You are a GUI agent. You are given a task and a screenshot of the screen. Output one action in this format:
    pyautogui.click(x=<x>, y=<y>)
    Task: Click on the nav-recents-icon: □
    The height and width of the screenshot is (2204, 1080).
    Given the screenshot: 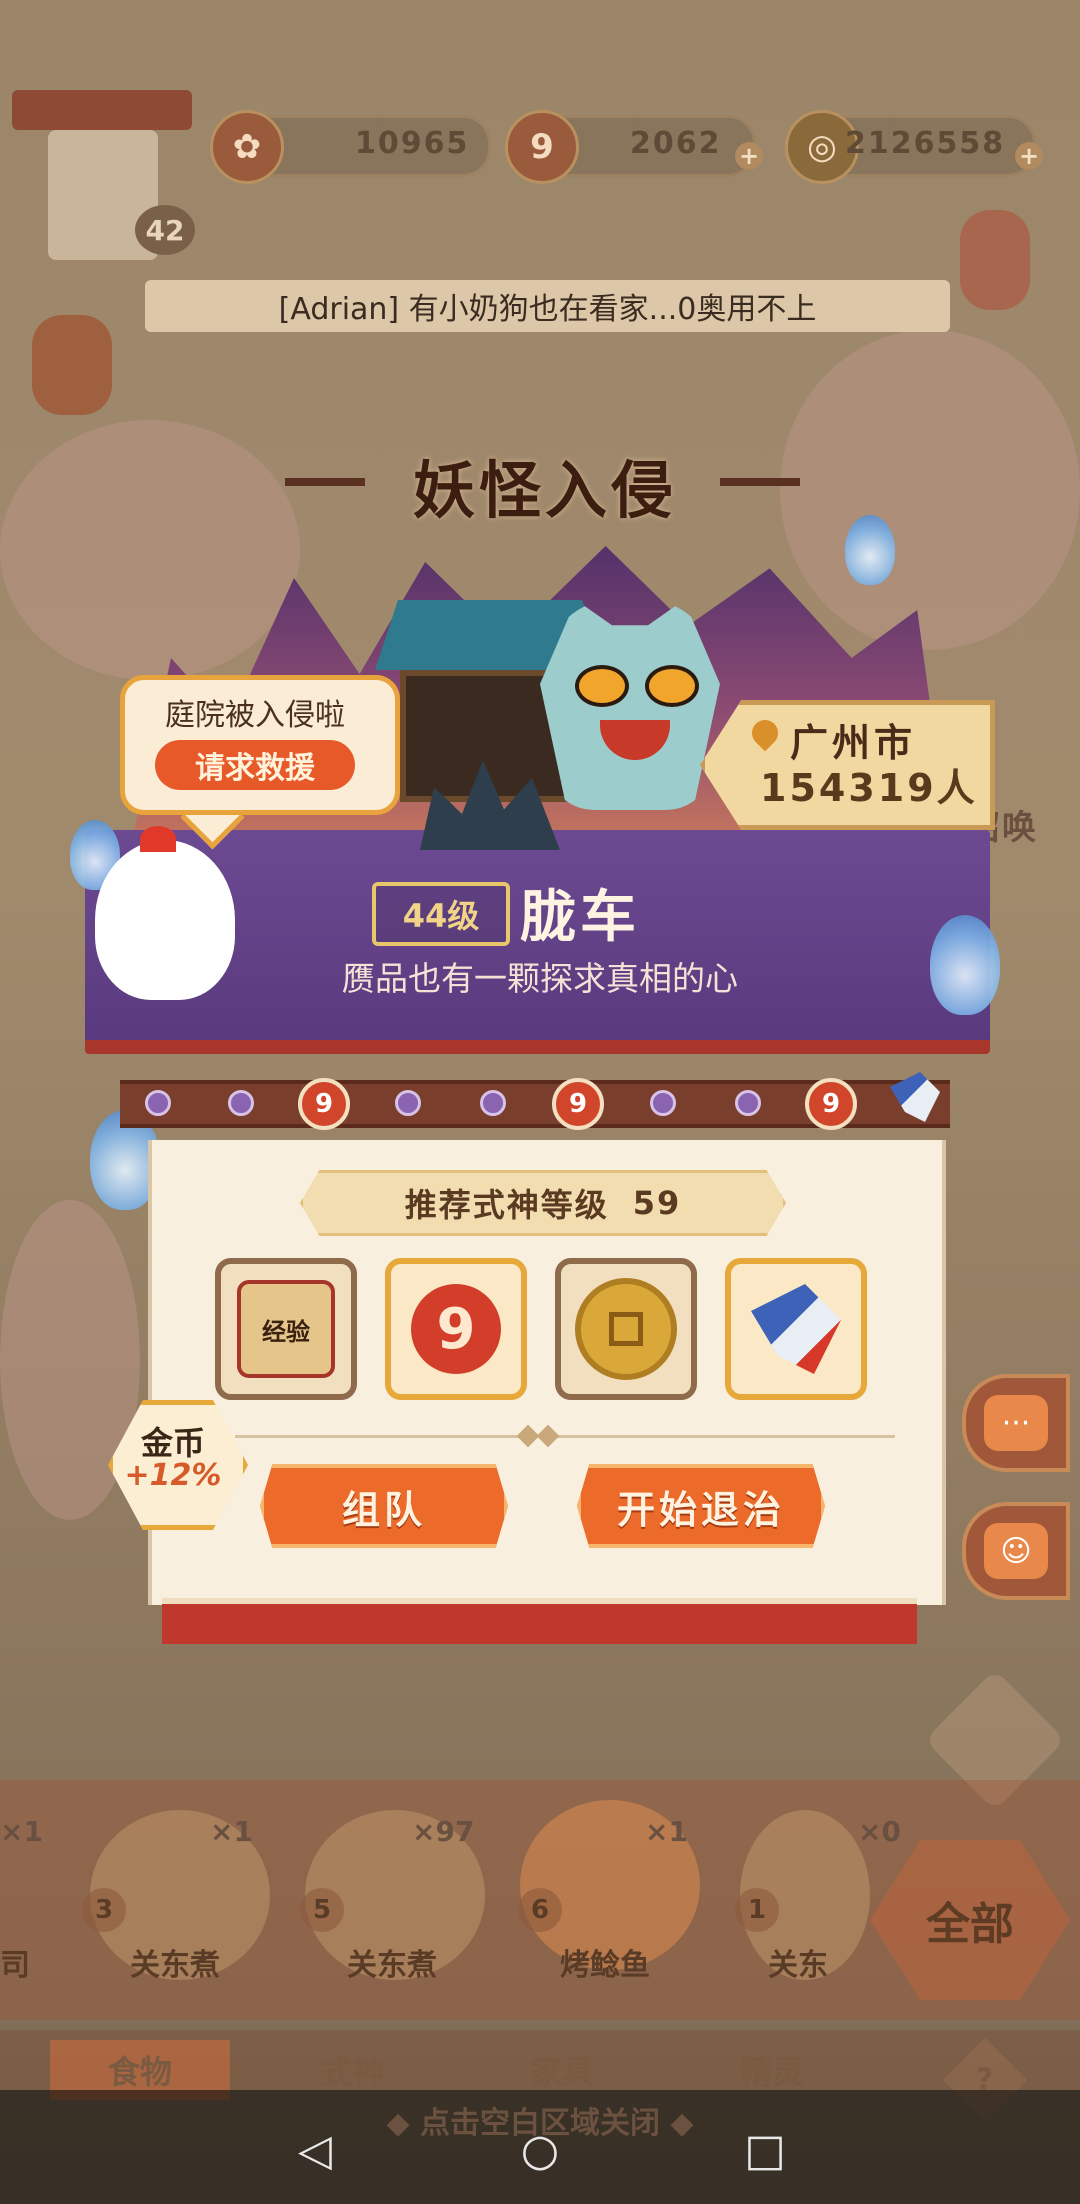 What is the action you would take?
    pyautogui.click(x=765, y=2150)
    